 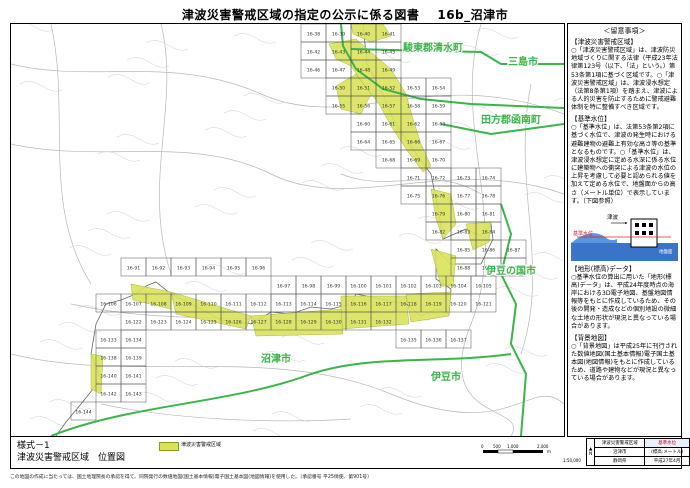 I want to click on sheet-label: 16-108, so click(x=158, y=305).